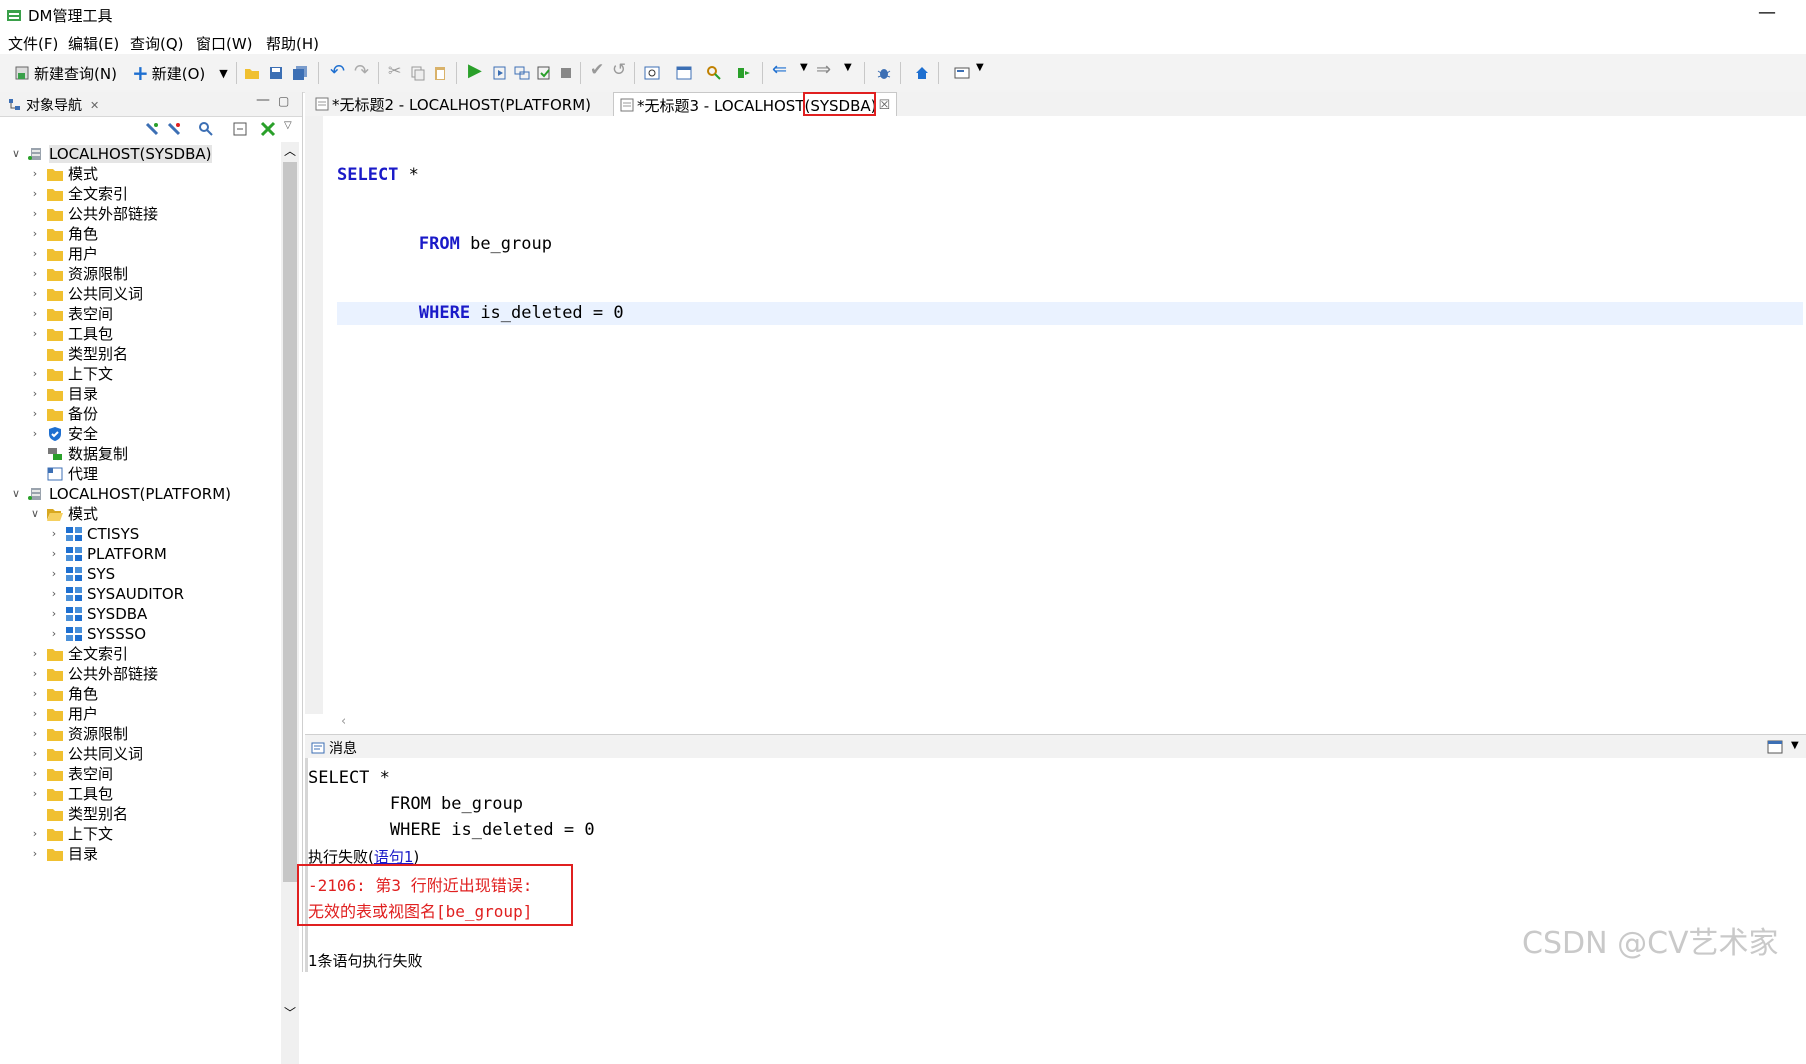  I want to click on tab-messages: 消息, so click(334, 748).